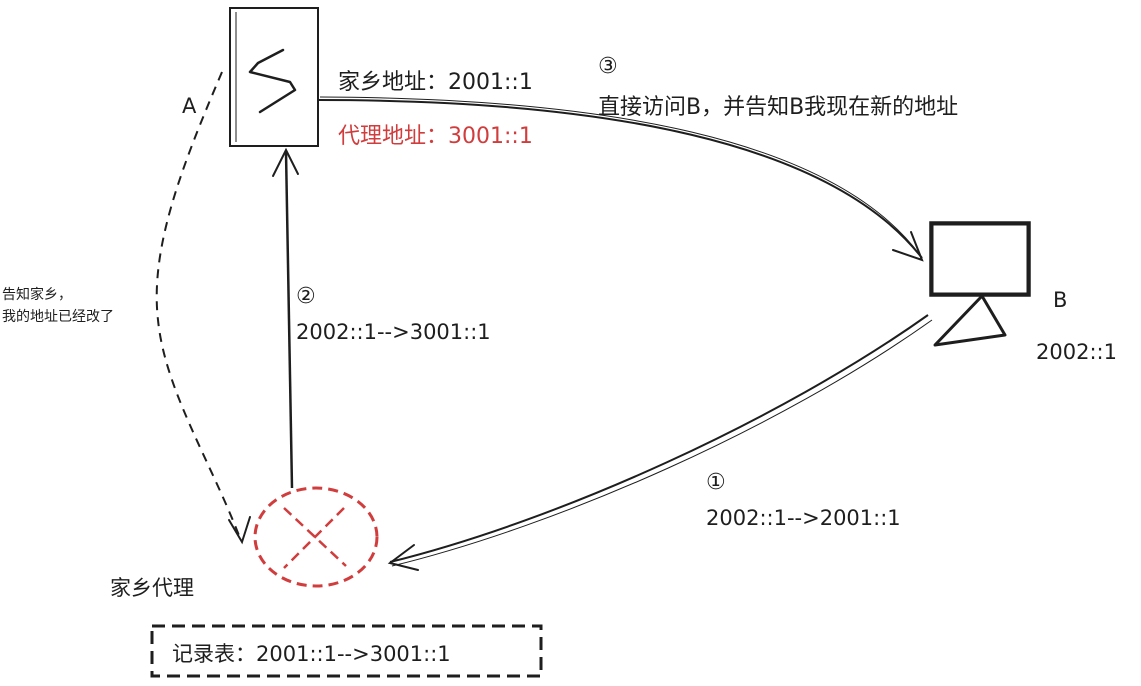 The image size is (1141, 686). Describe the element at coordinates (274, 77) in the screenshot. I see `phone-icon` at that location.